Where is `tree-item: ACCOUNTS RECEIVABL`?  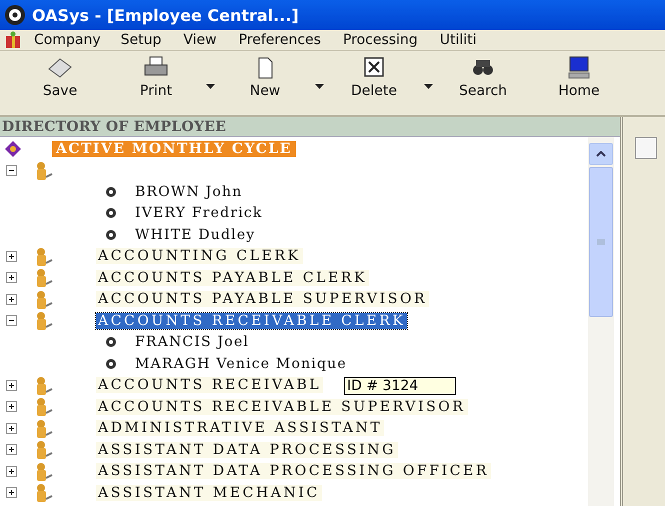
tree-item: ACCOUNTS RECEIVABL is located at coordinates (210, 385).